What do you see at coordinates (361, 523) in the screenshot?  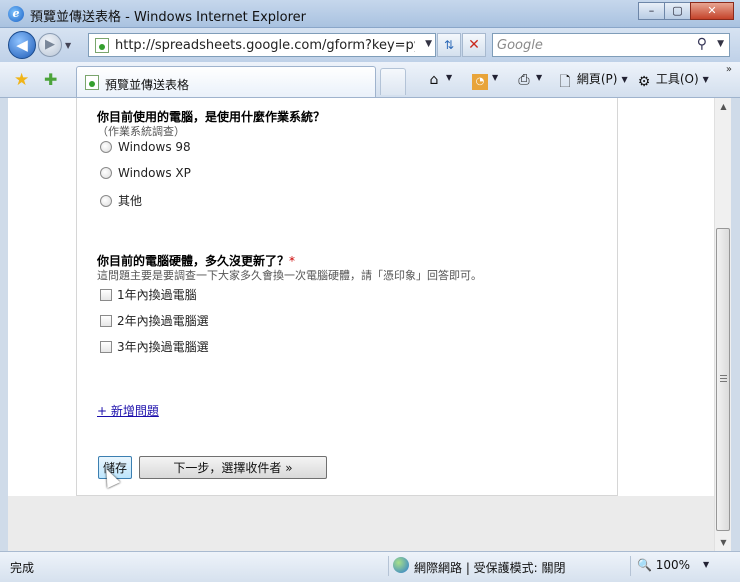 I see `page-background` at bounding box center [361, 523].